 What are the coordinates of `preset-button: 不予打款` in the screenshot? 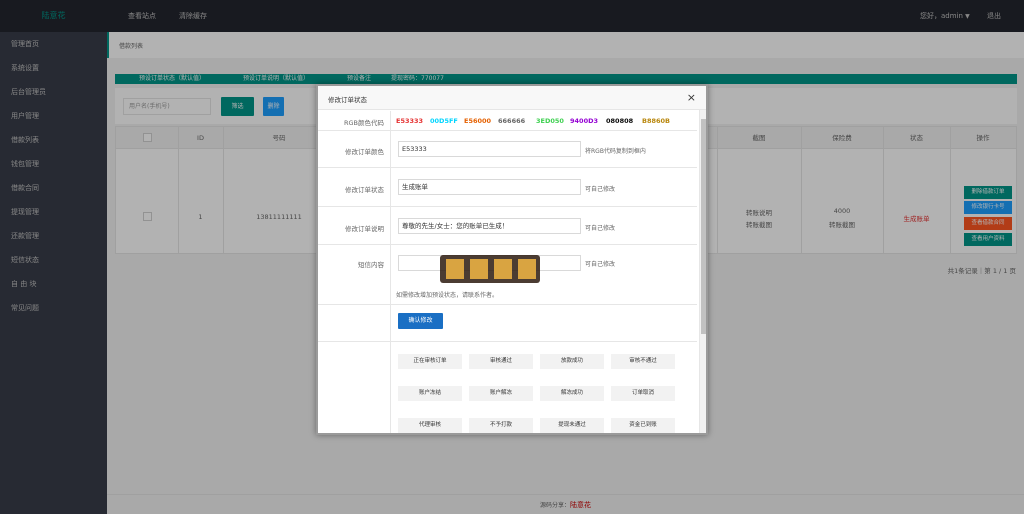 It's located at (501, 425).